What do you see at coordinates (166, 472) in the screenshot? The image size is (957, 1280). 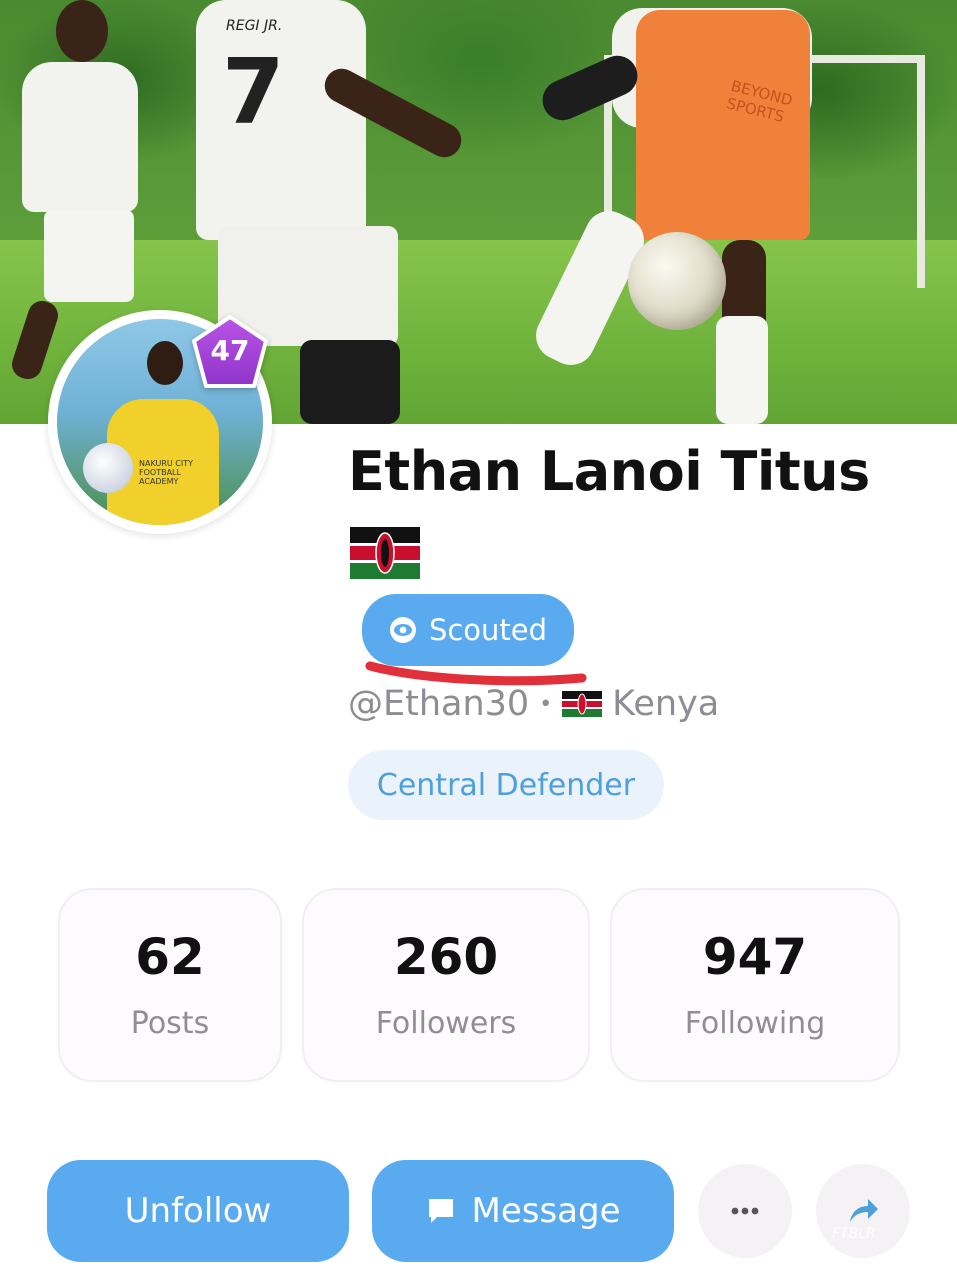 I see `avatar-shirt-text: NAKURU CITY FOOTBALL ACADEMY` at bounding box center [166, 472].